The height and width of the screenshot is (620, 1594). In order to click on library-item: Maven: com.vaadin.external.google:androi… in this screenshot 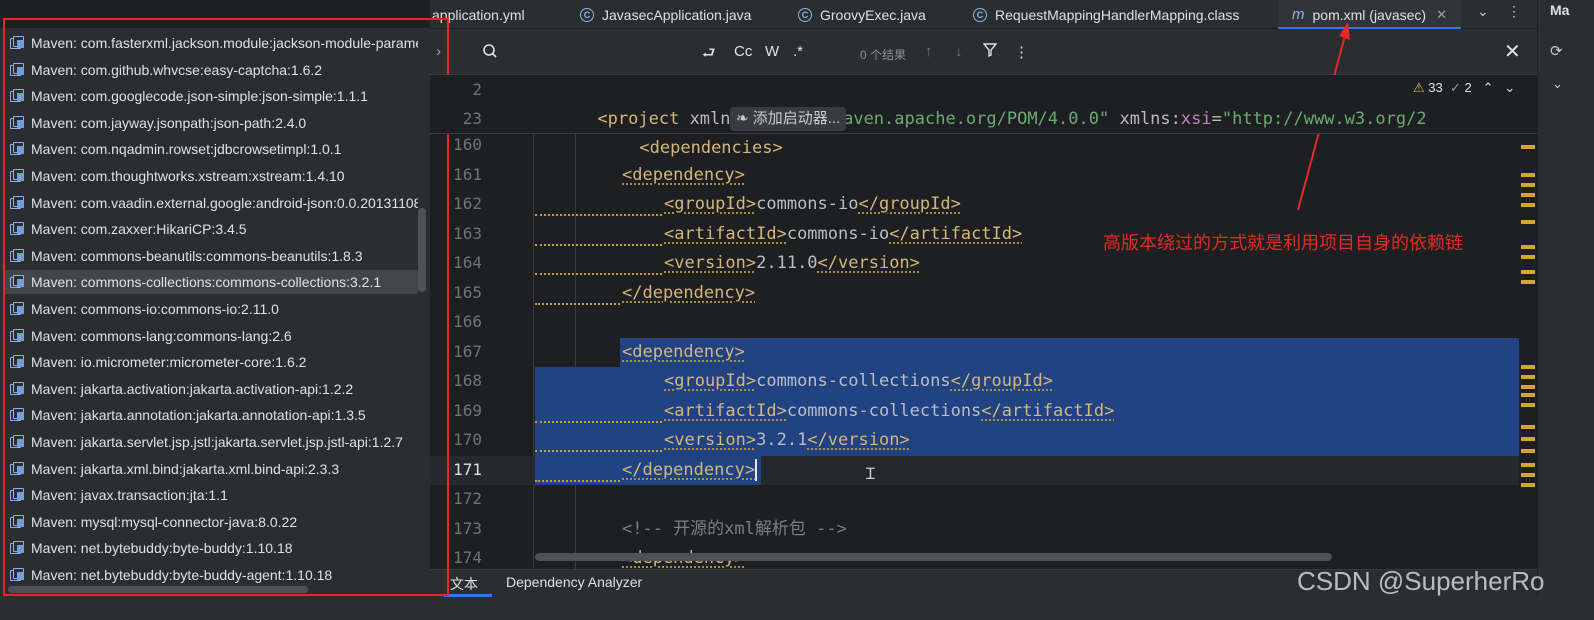, I will do `click(211, 203)`.